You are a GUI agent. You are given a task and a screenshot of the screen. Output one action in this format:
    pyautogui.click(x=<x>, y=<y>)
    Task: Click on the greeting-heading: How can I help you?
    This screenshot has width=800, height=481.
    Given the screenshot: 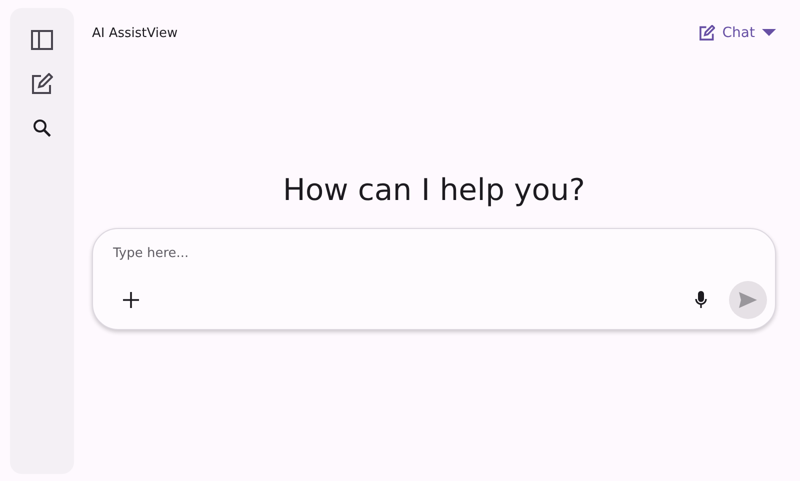 What is the action you would take?
    pyautogui.click(x=434, y=190)
    